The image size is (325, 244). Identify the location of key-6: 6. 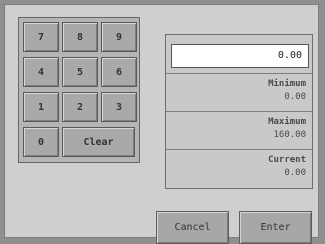
(119, 72).